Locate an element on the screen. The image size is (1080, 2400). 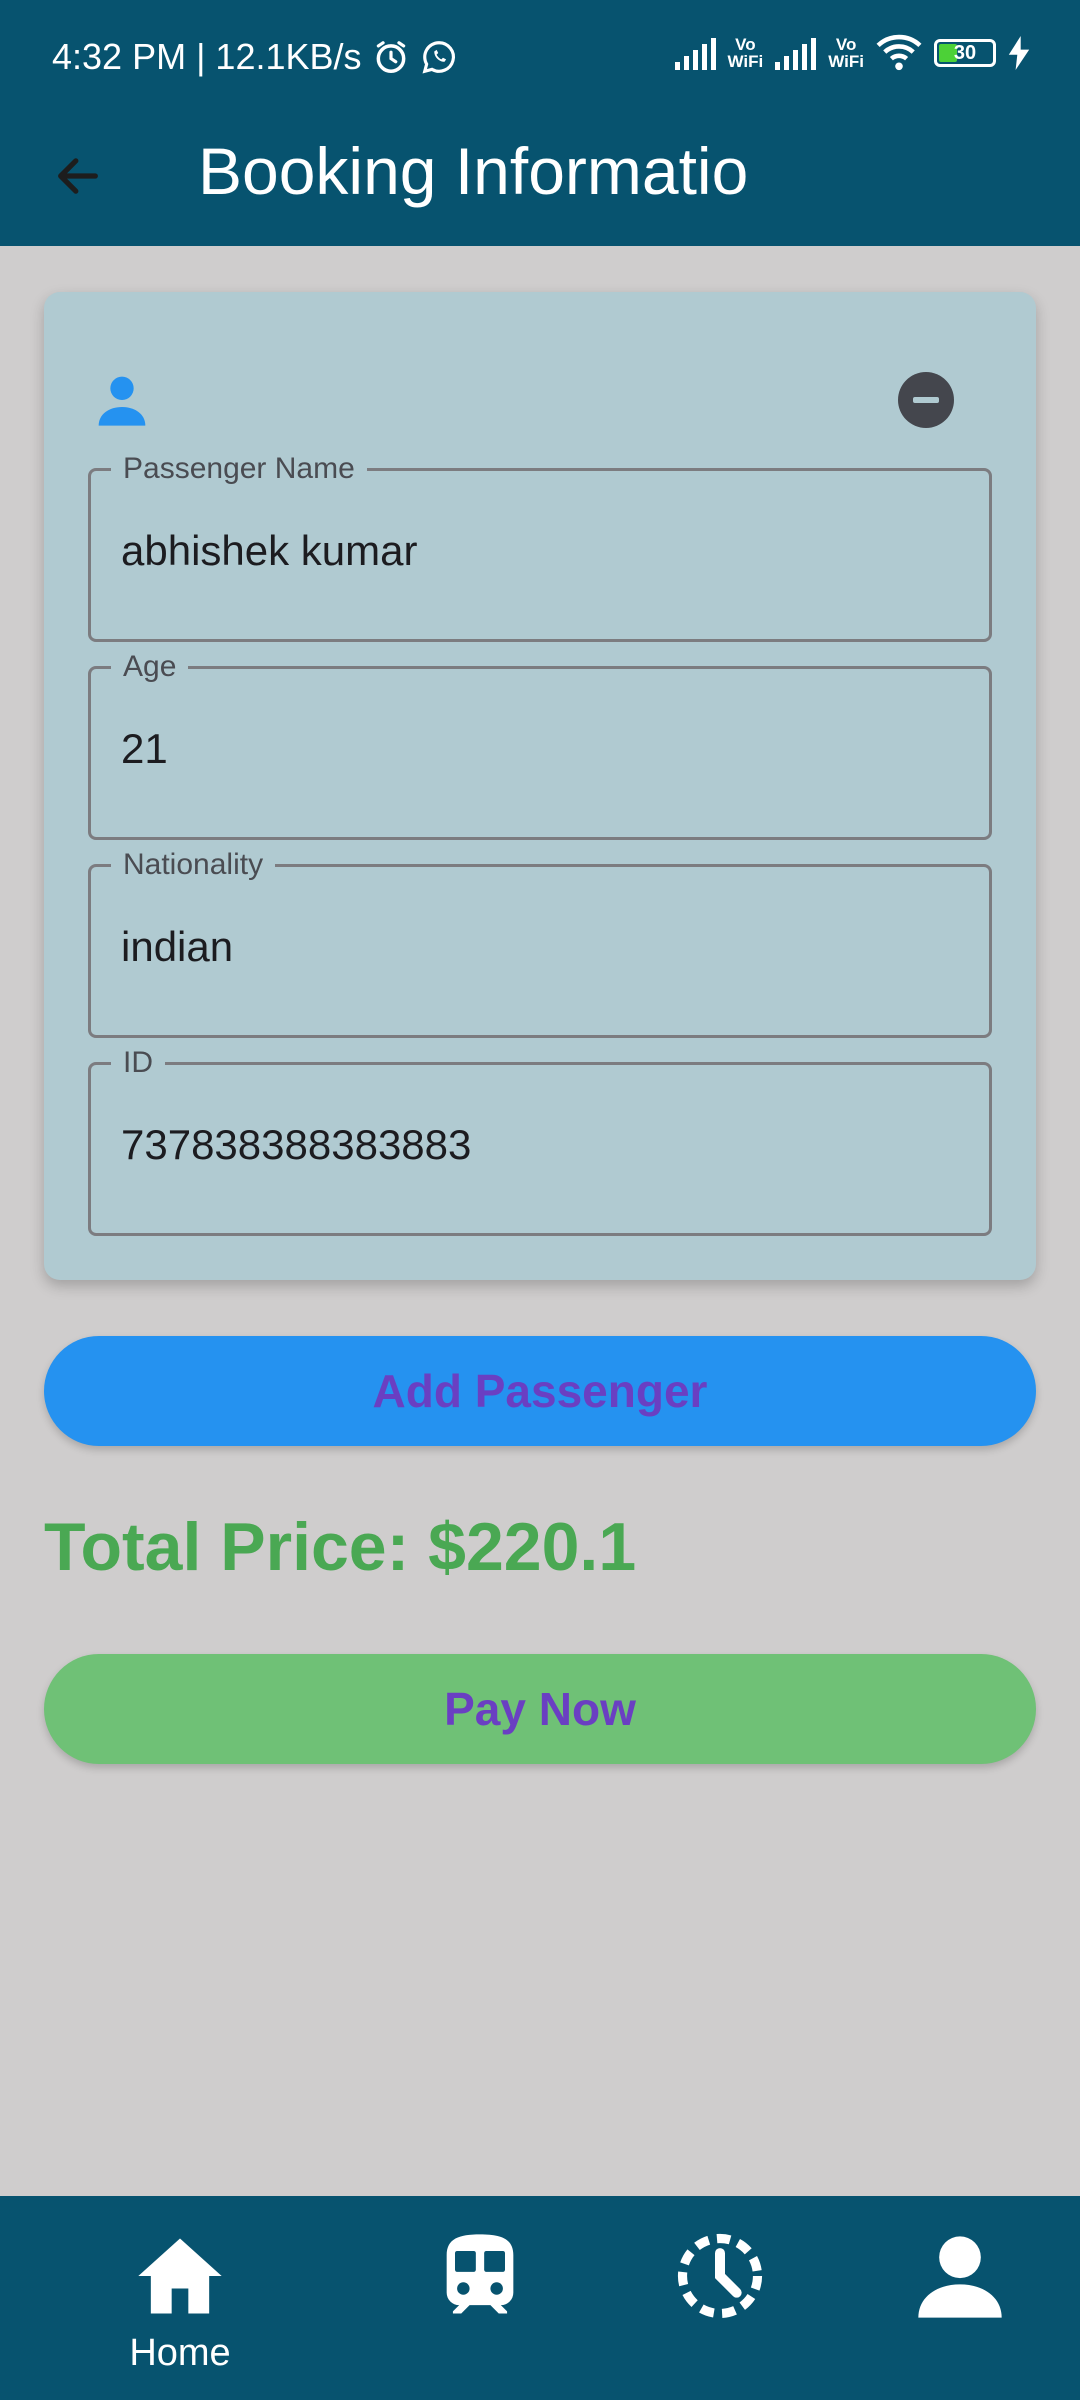
bottom-navigation: Home is located at coordinates (540, 2298).